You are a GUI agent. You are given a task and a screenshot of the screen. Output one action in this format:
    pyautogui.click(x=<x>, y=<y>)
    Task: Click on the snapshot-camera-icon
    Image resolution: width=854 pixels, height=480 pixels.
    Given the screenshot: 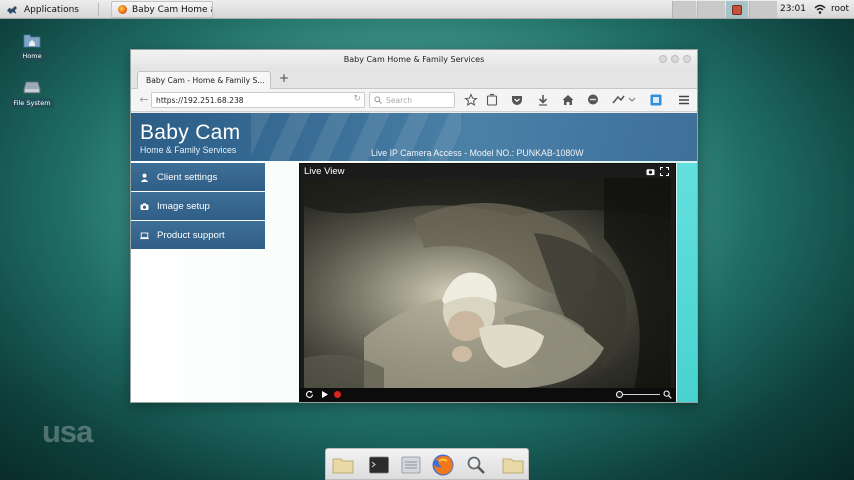 What is the action you would take?
    pyautogui.click(x=650, y=171)
    